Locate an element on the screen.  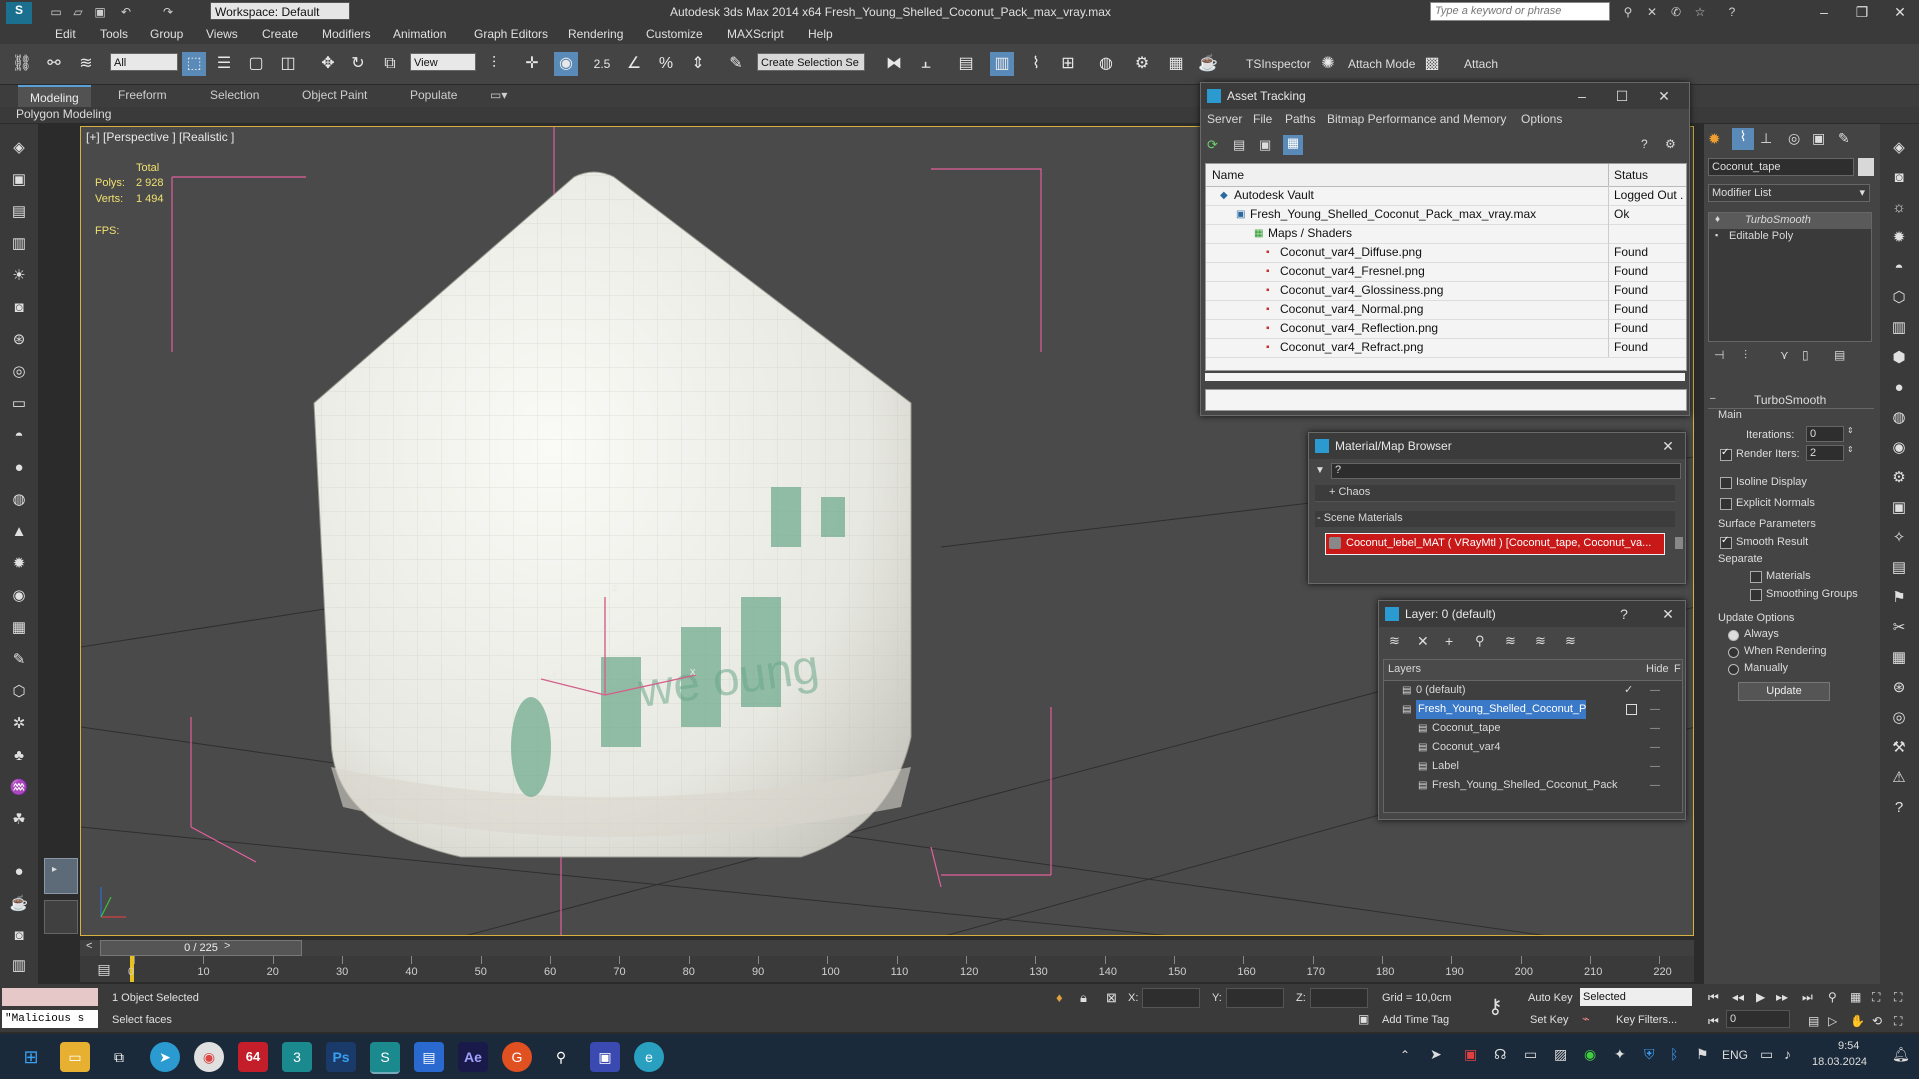
geosphere-icon: ◉ is located at coordinates (19, 596).